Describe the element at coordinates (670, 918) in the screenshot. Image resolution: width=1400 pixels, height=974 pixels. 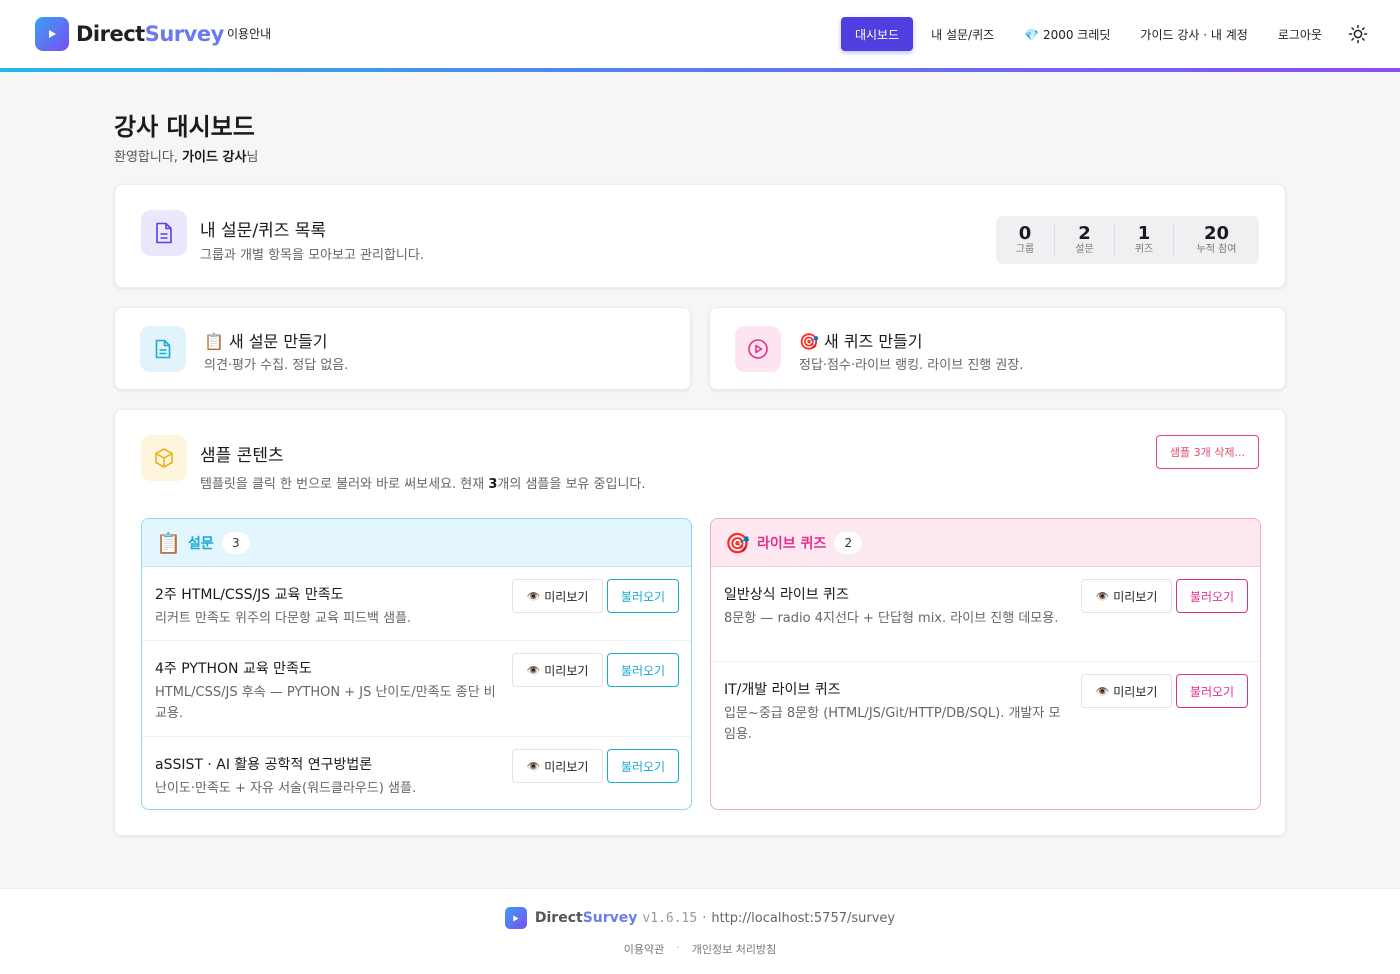
I see `footer-version: v1.6.15` at that location.